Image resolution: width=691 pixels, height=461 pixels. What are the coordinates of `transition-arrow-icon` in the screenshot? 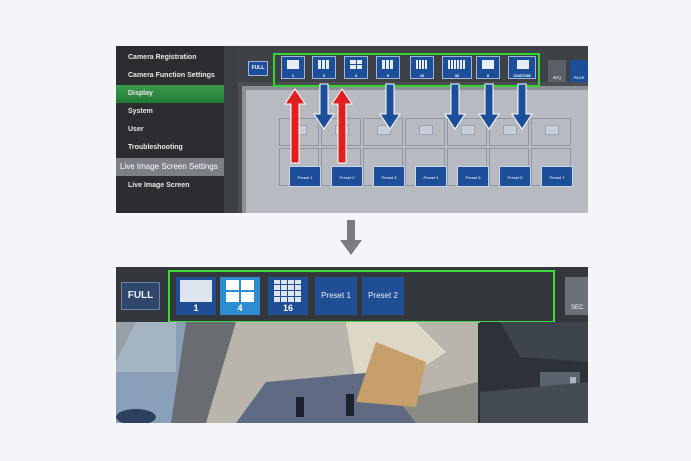 It's located at (351, 237).